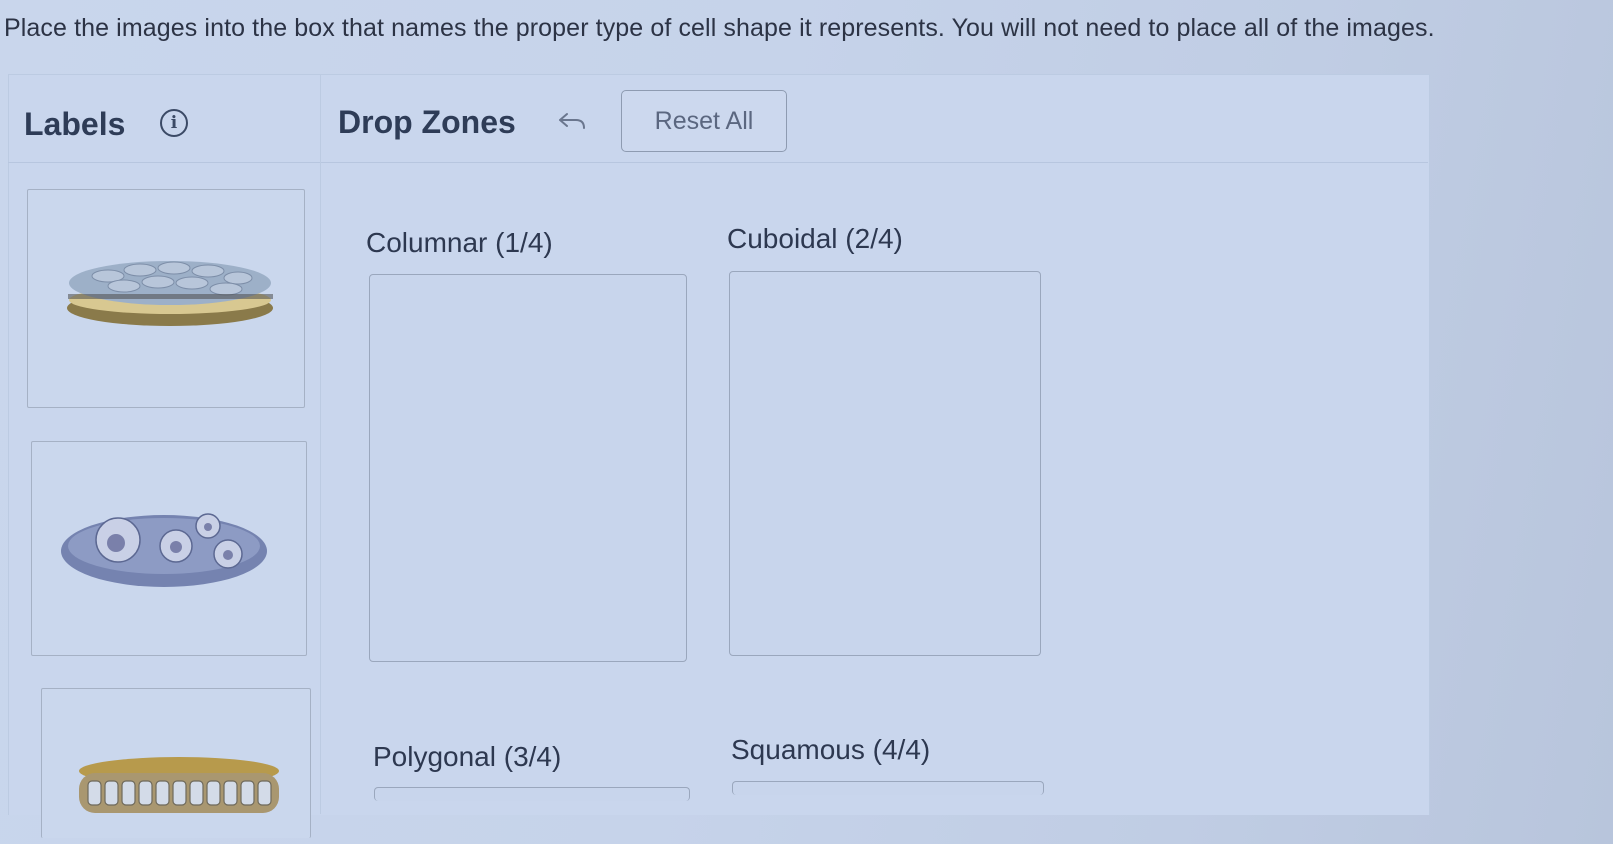  What do you see at coordinates (528, 468) in the screenshot?
I see `drop-zone-columnar` at bounding box center [528, 468].